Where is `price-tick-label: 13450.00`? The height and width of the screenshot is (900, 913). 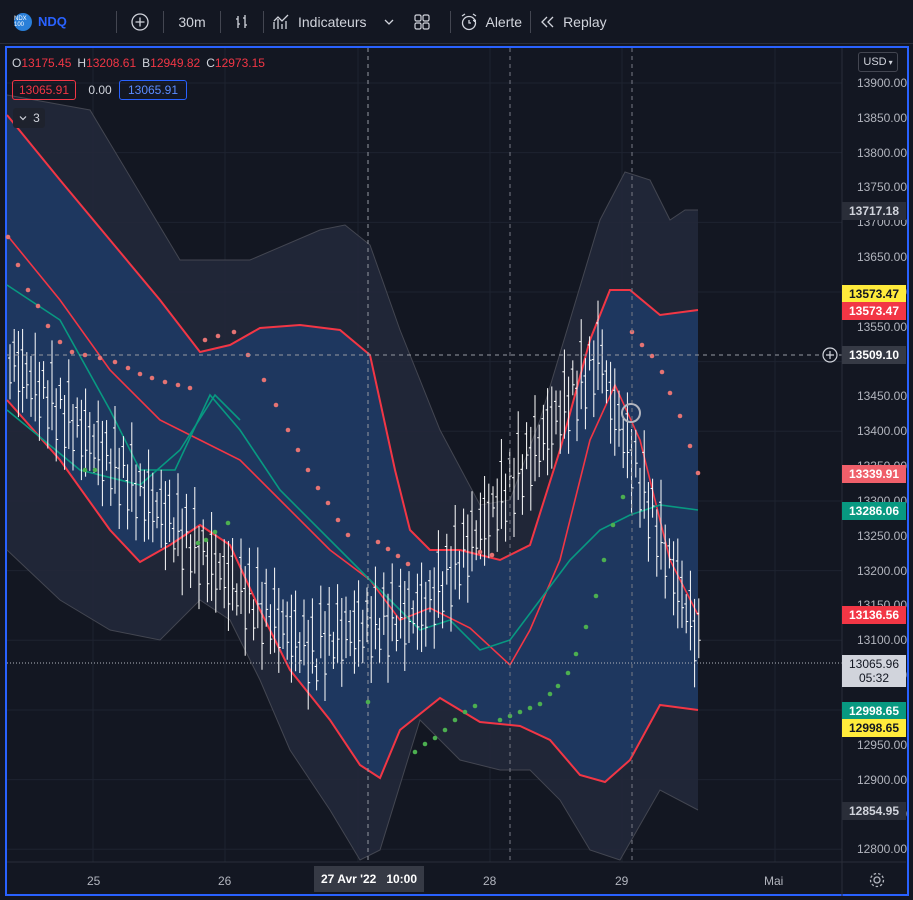
price-tick-label: 13450.00 is located at coordinates (881, 396).